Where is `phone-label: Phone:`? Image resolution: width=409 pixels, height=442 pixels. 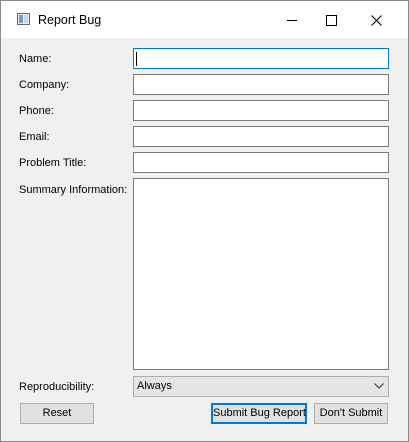 phone-label: Phone: is located at coordinates (36, 111).